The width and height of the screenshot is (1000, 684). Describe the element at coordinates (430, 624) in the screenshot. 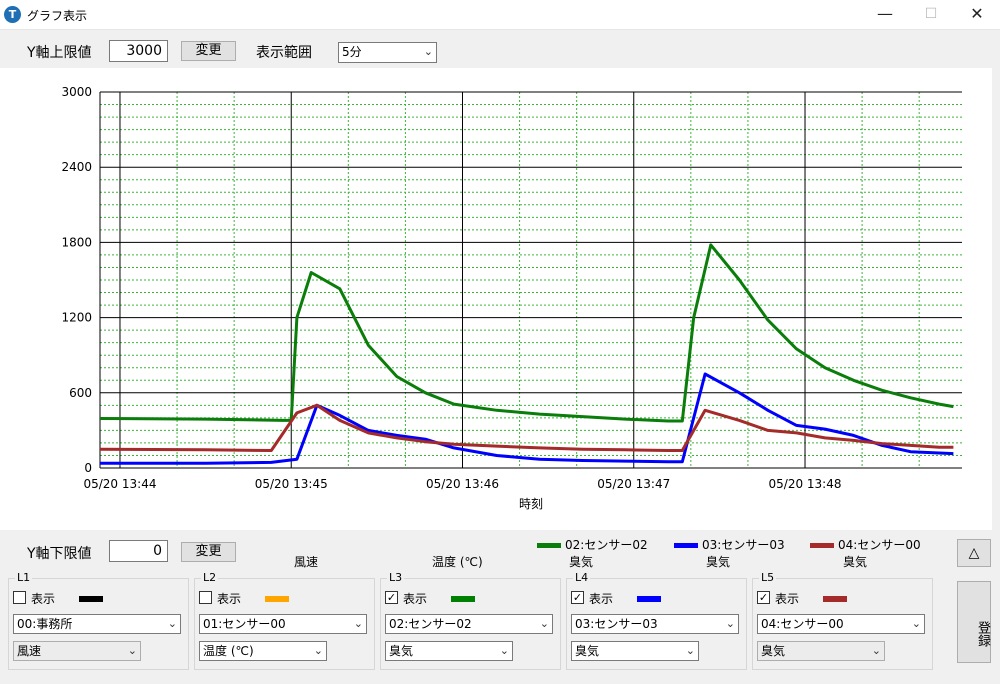

I see `sensor-value: 02:センサー02` at that location.